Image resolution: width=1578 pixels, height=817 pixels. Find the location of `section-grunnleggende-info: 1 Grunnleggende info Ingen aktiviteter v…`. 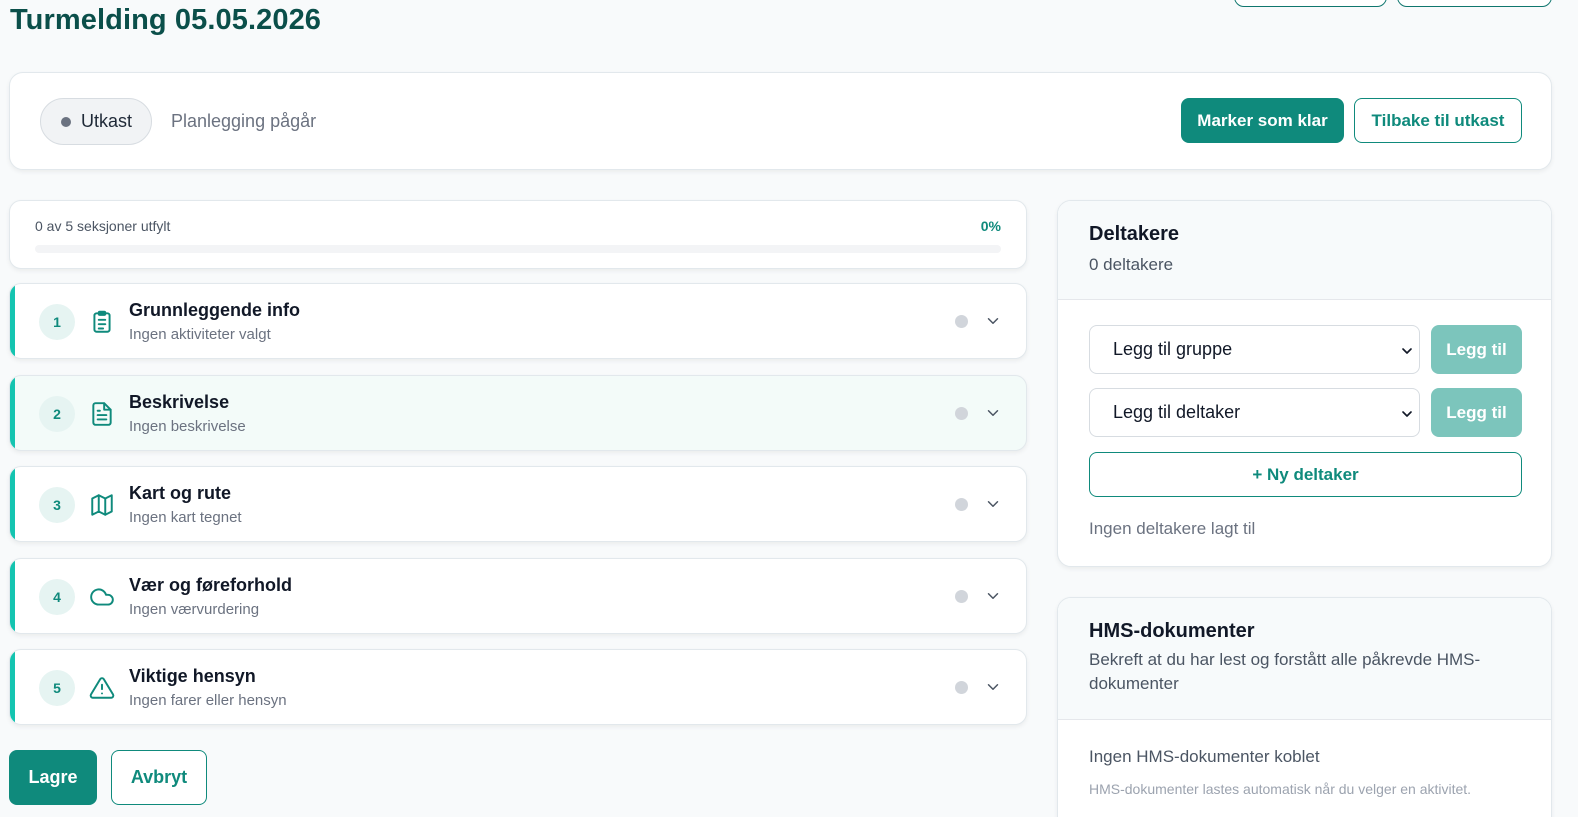

section-grunnleggende-info: 1 Grunnleggende info Ingen aktiviteter v… is located at coordinates (518, 321).